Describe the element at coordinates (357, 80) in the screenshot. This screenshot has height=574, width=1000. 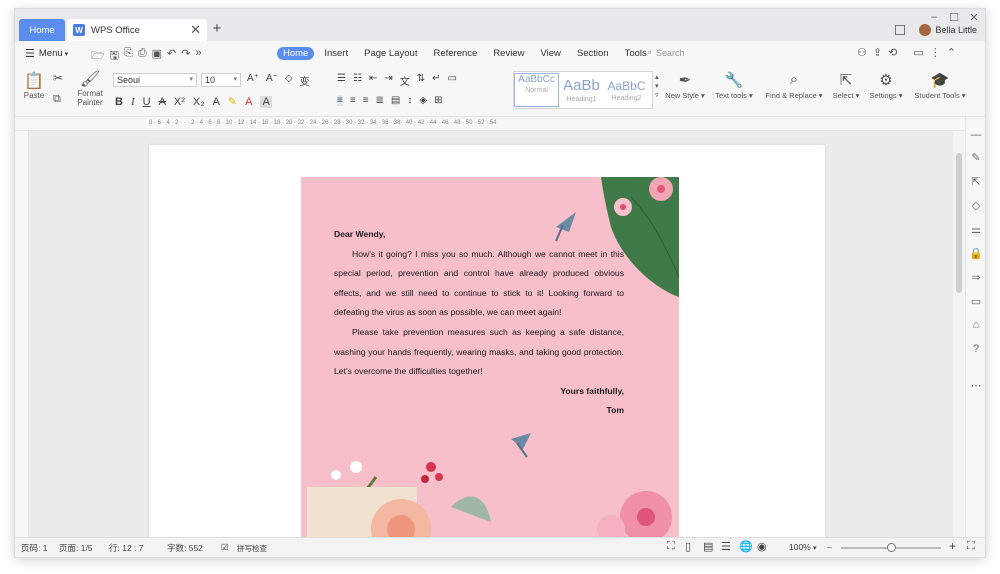
I see `numbered-list-icon: ☷` at that location.